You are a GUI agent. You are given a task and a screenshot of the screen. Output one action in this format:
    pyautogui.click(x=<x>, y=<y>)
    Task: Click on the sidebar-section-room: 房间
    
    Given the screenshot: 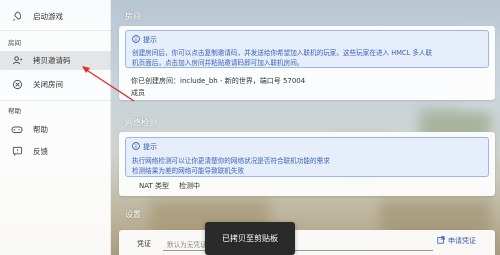 What is the action you would take?
    pyautogui.click(x=14, y=43)
    